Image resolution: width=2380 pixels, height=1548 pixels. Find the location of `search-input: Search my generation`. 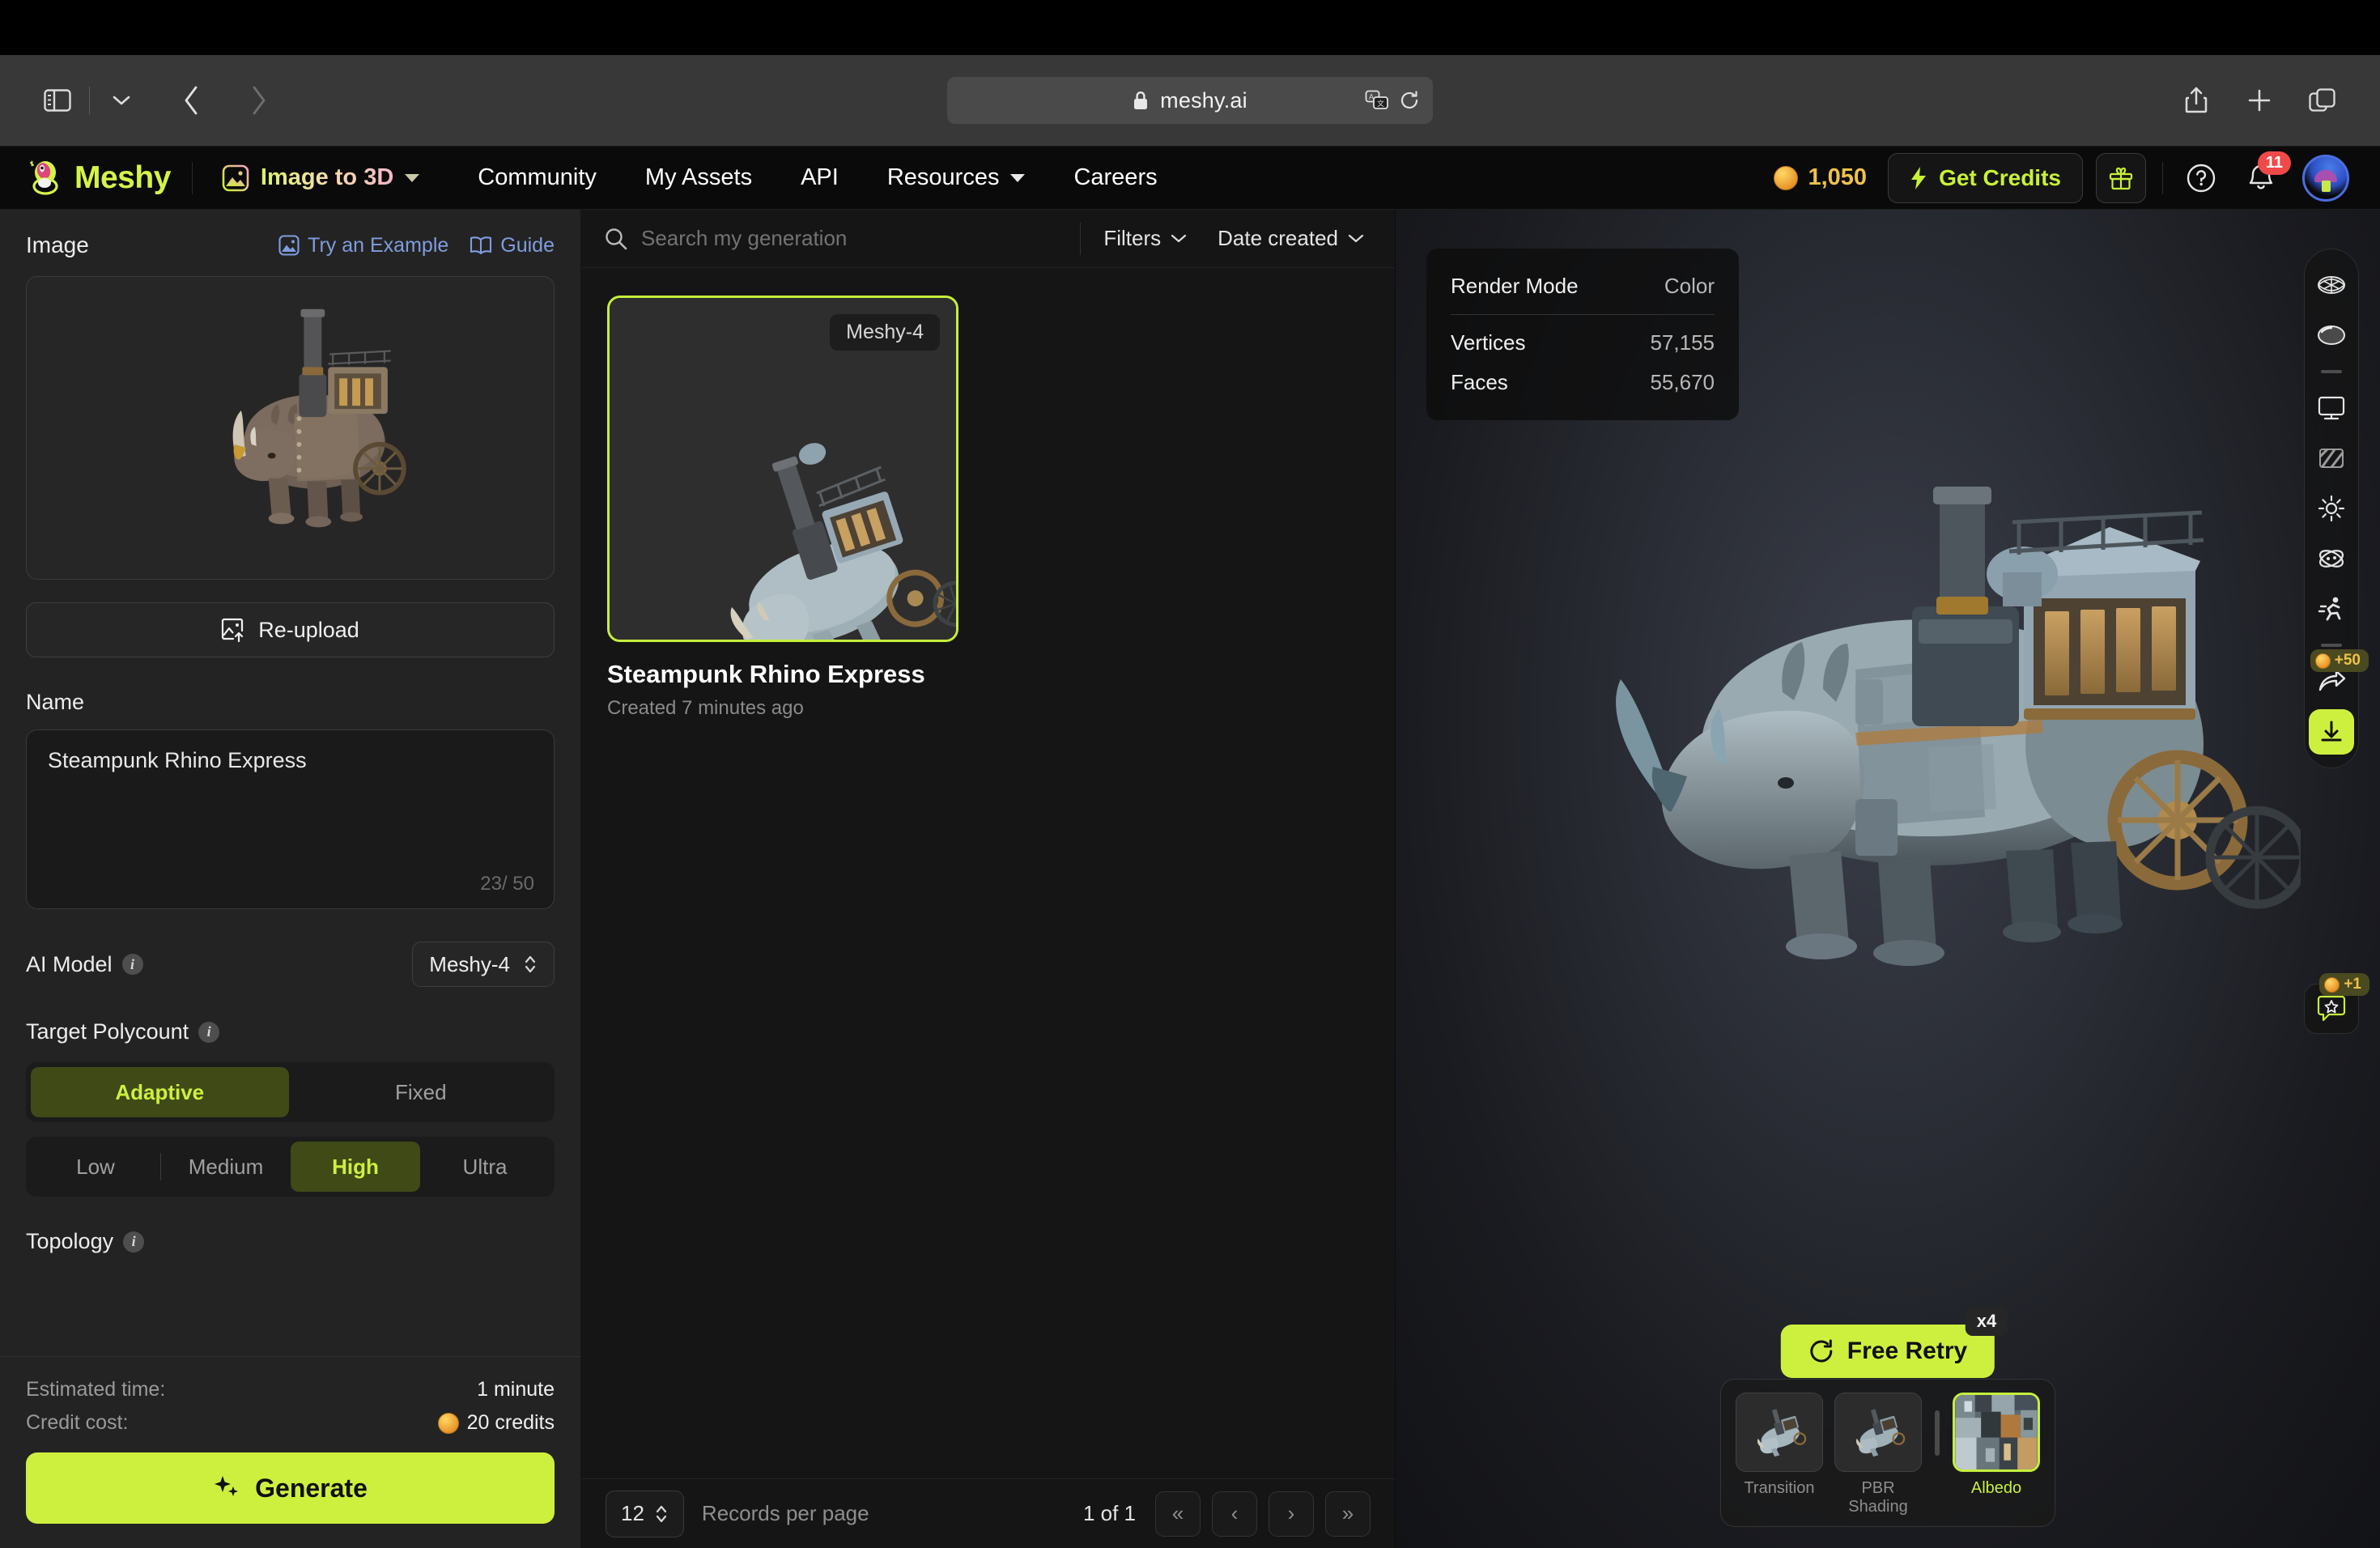

search-input: Search my generation is located at coordinates (835, 239).